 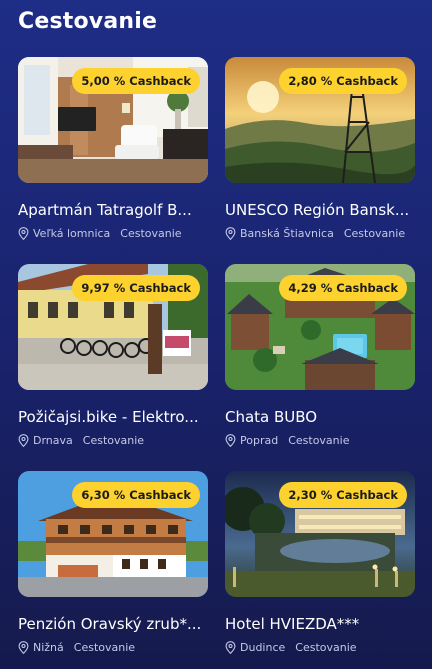 I want to click on offer-image: 5,00 % Cashback, so click(x=113, y=120).